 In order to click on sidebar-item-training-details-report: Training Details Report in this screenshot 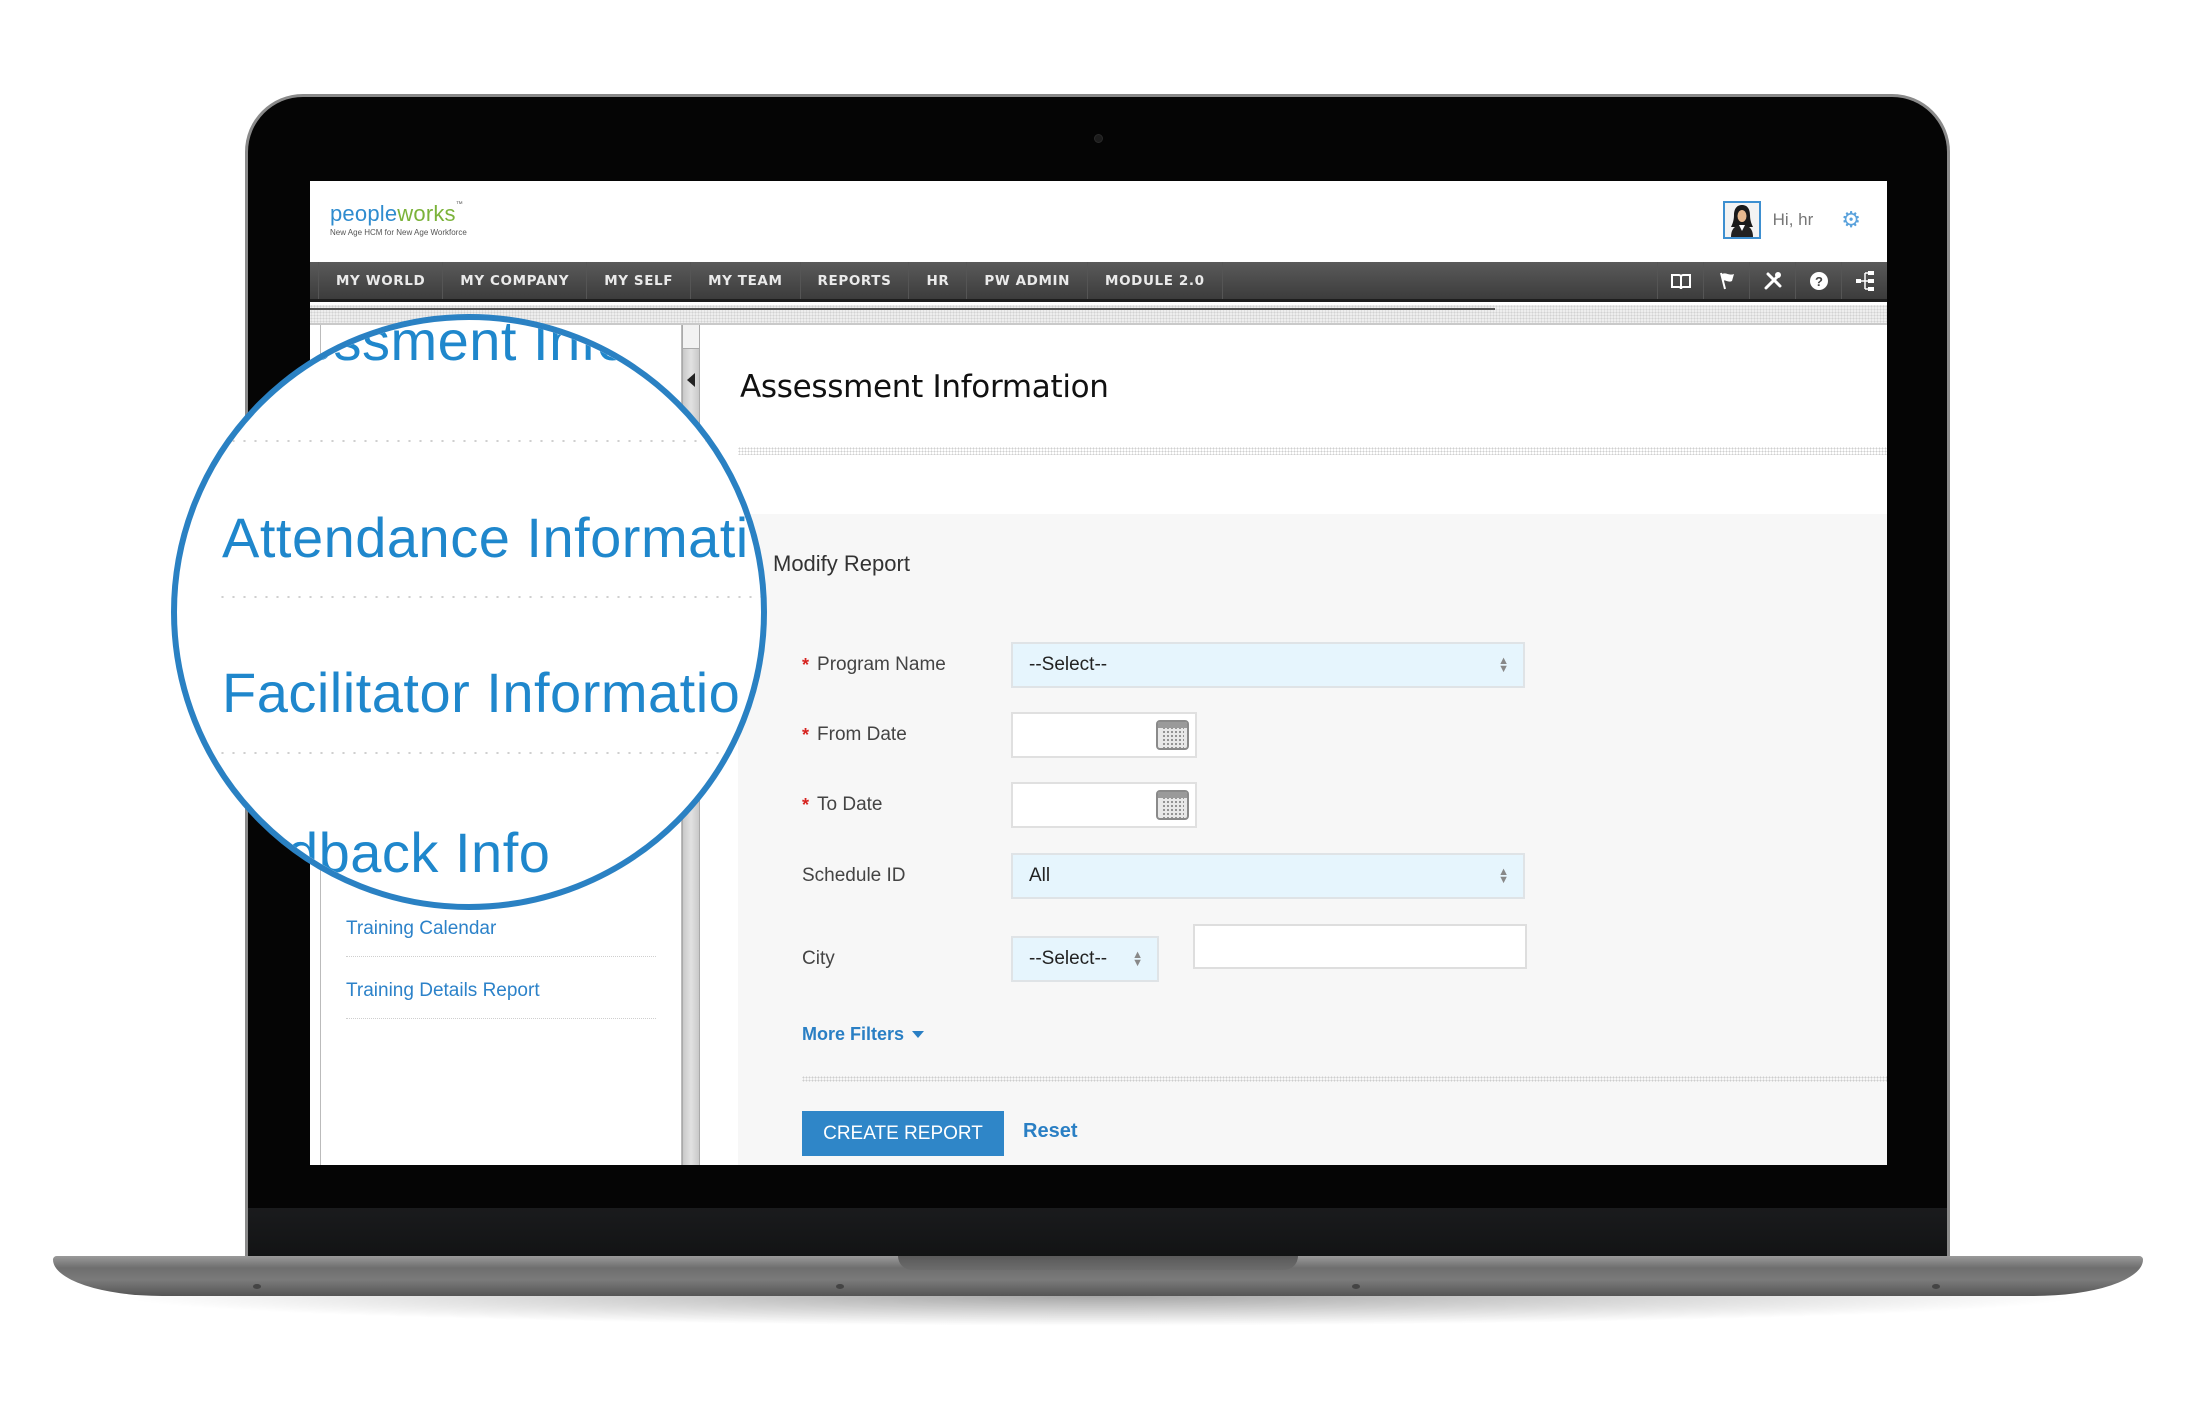, I will do `click(501, 999)`.